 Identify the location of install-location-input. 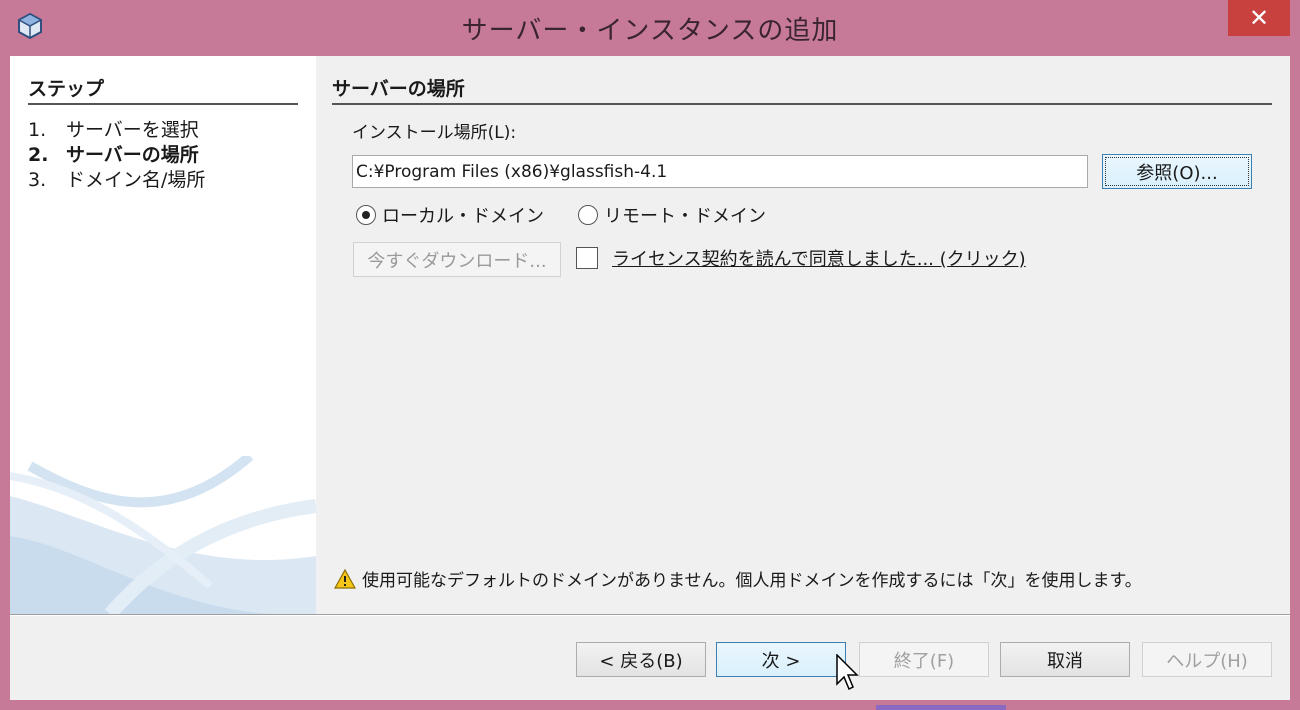
(720, 171).